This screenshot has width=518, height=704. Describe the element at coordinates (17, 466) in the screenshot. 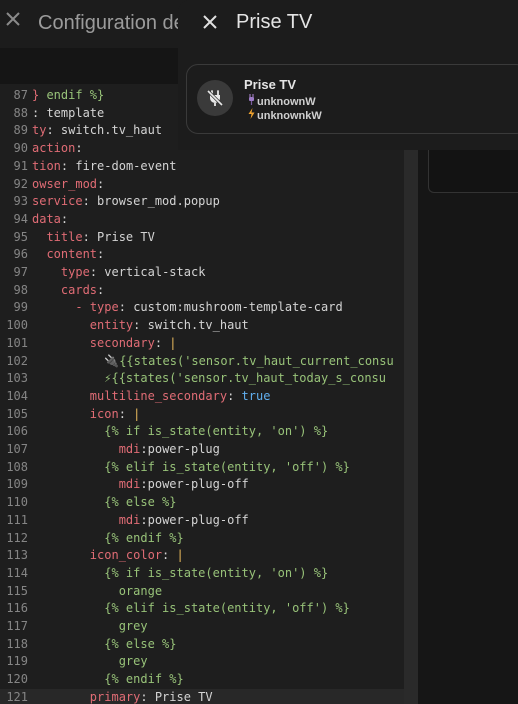

I see `line-number: 108` at that location.